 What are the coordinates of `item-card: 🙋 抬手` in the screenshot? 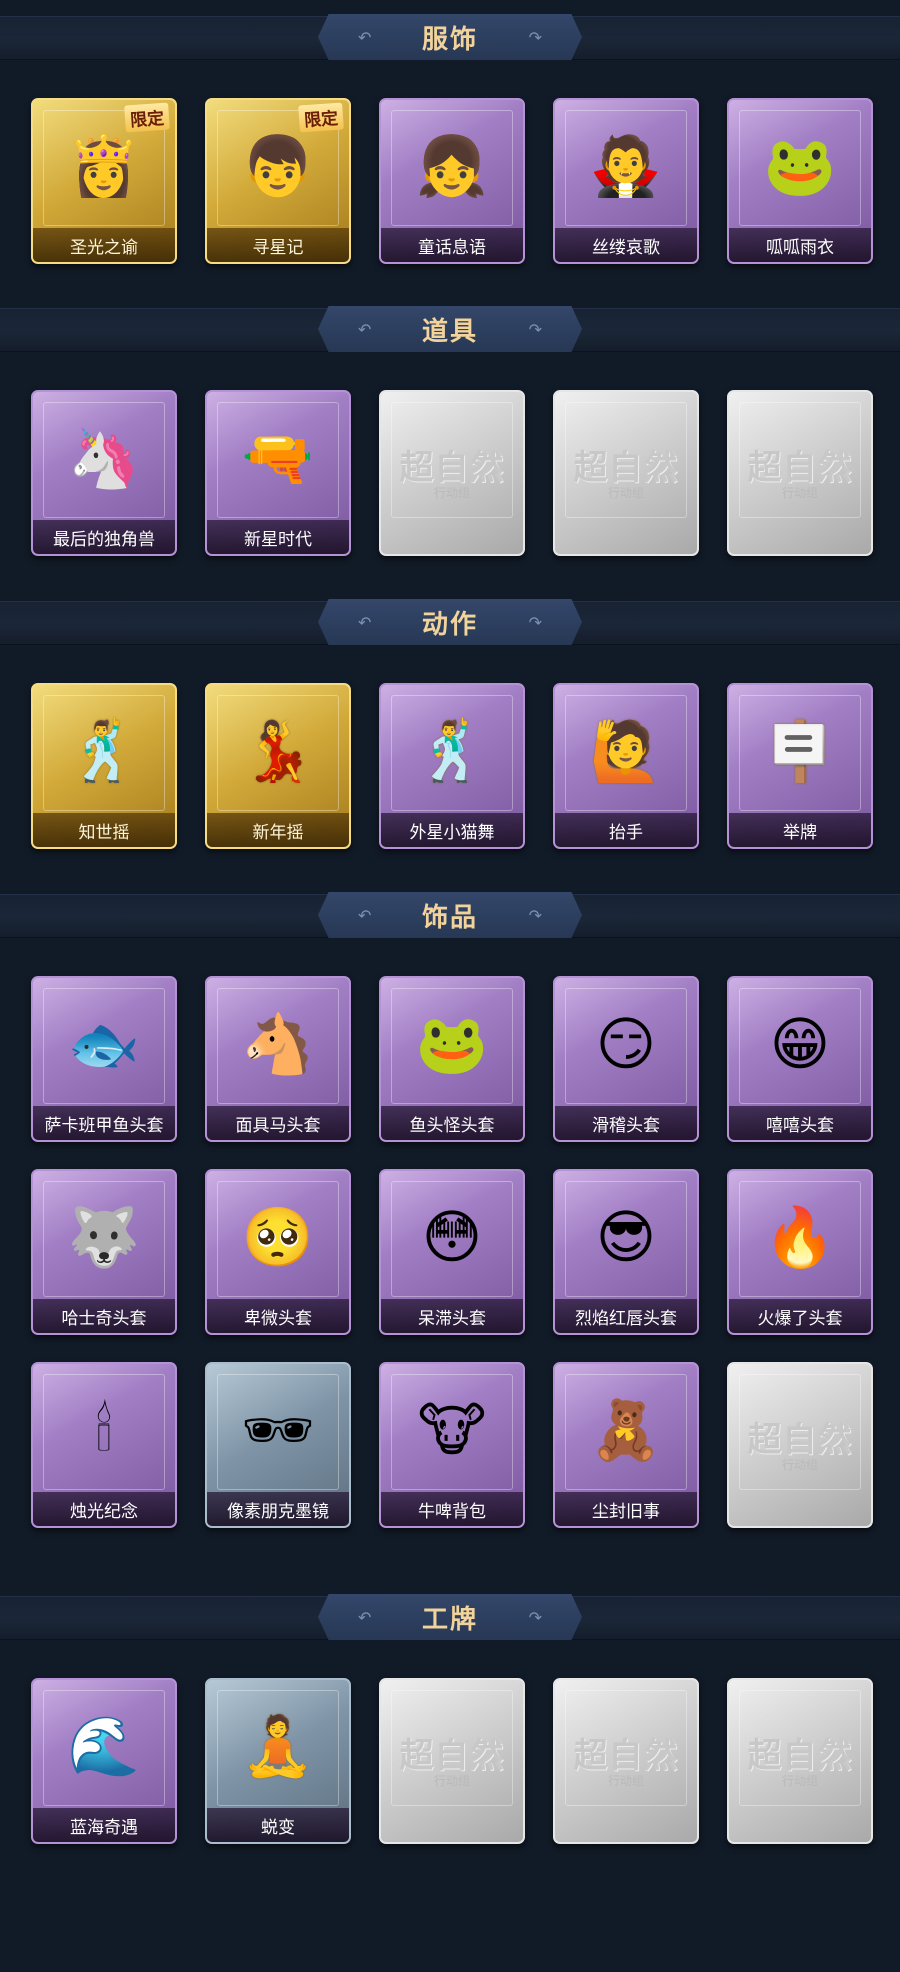 It's located at (626, 766).